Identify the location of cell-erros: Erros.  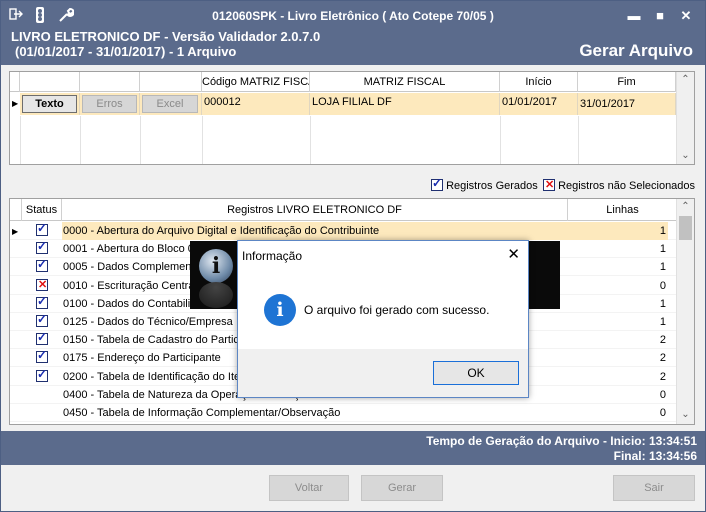
(110, 104).